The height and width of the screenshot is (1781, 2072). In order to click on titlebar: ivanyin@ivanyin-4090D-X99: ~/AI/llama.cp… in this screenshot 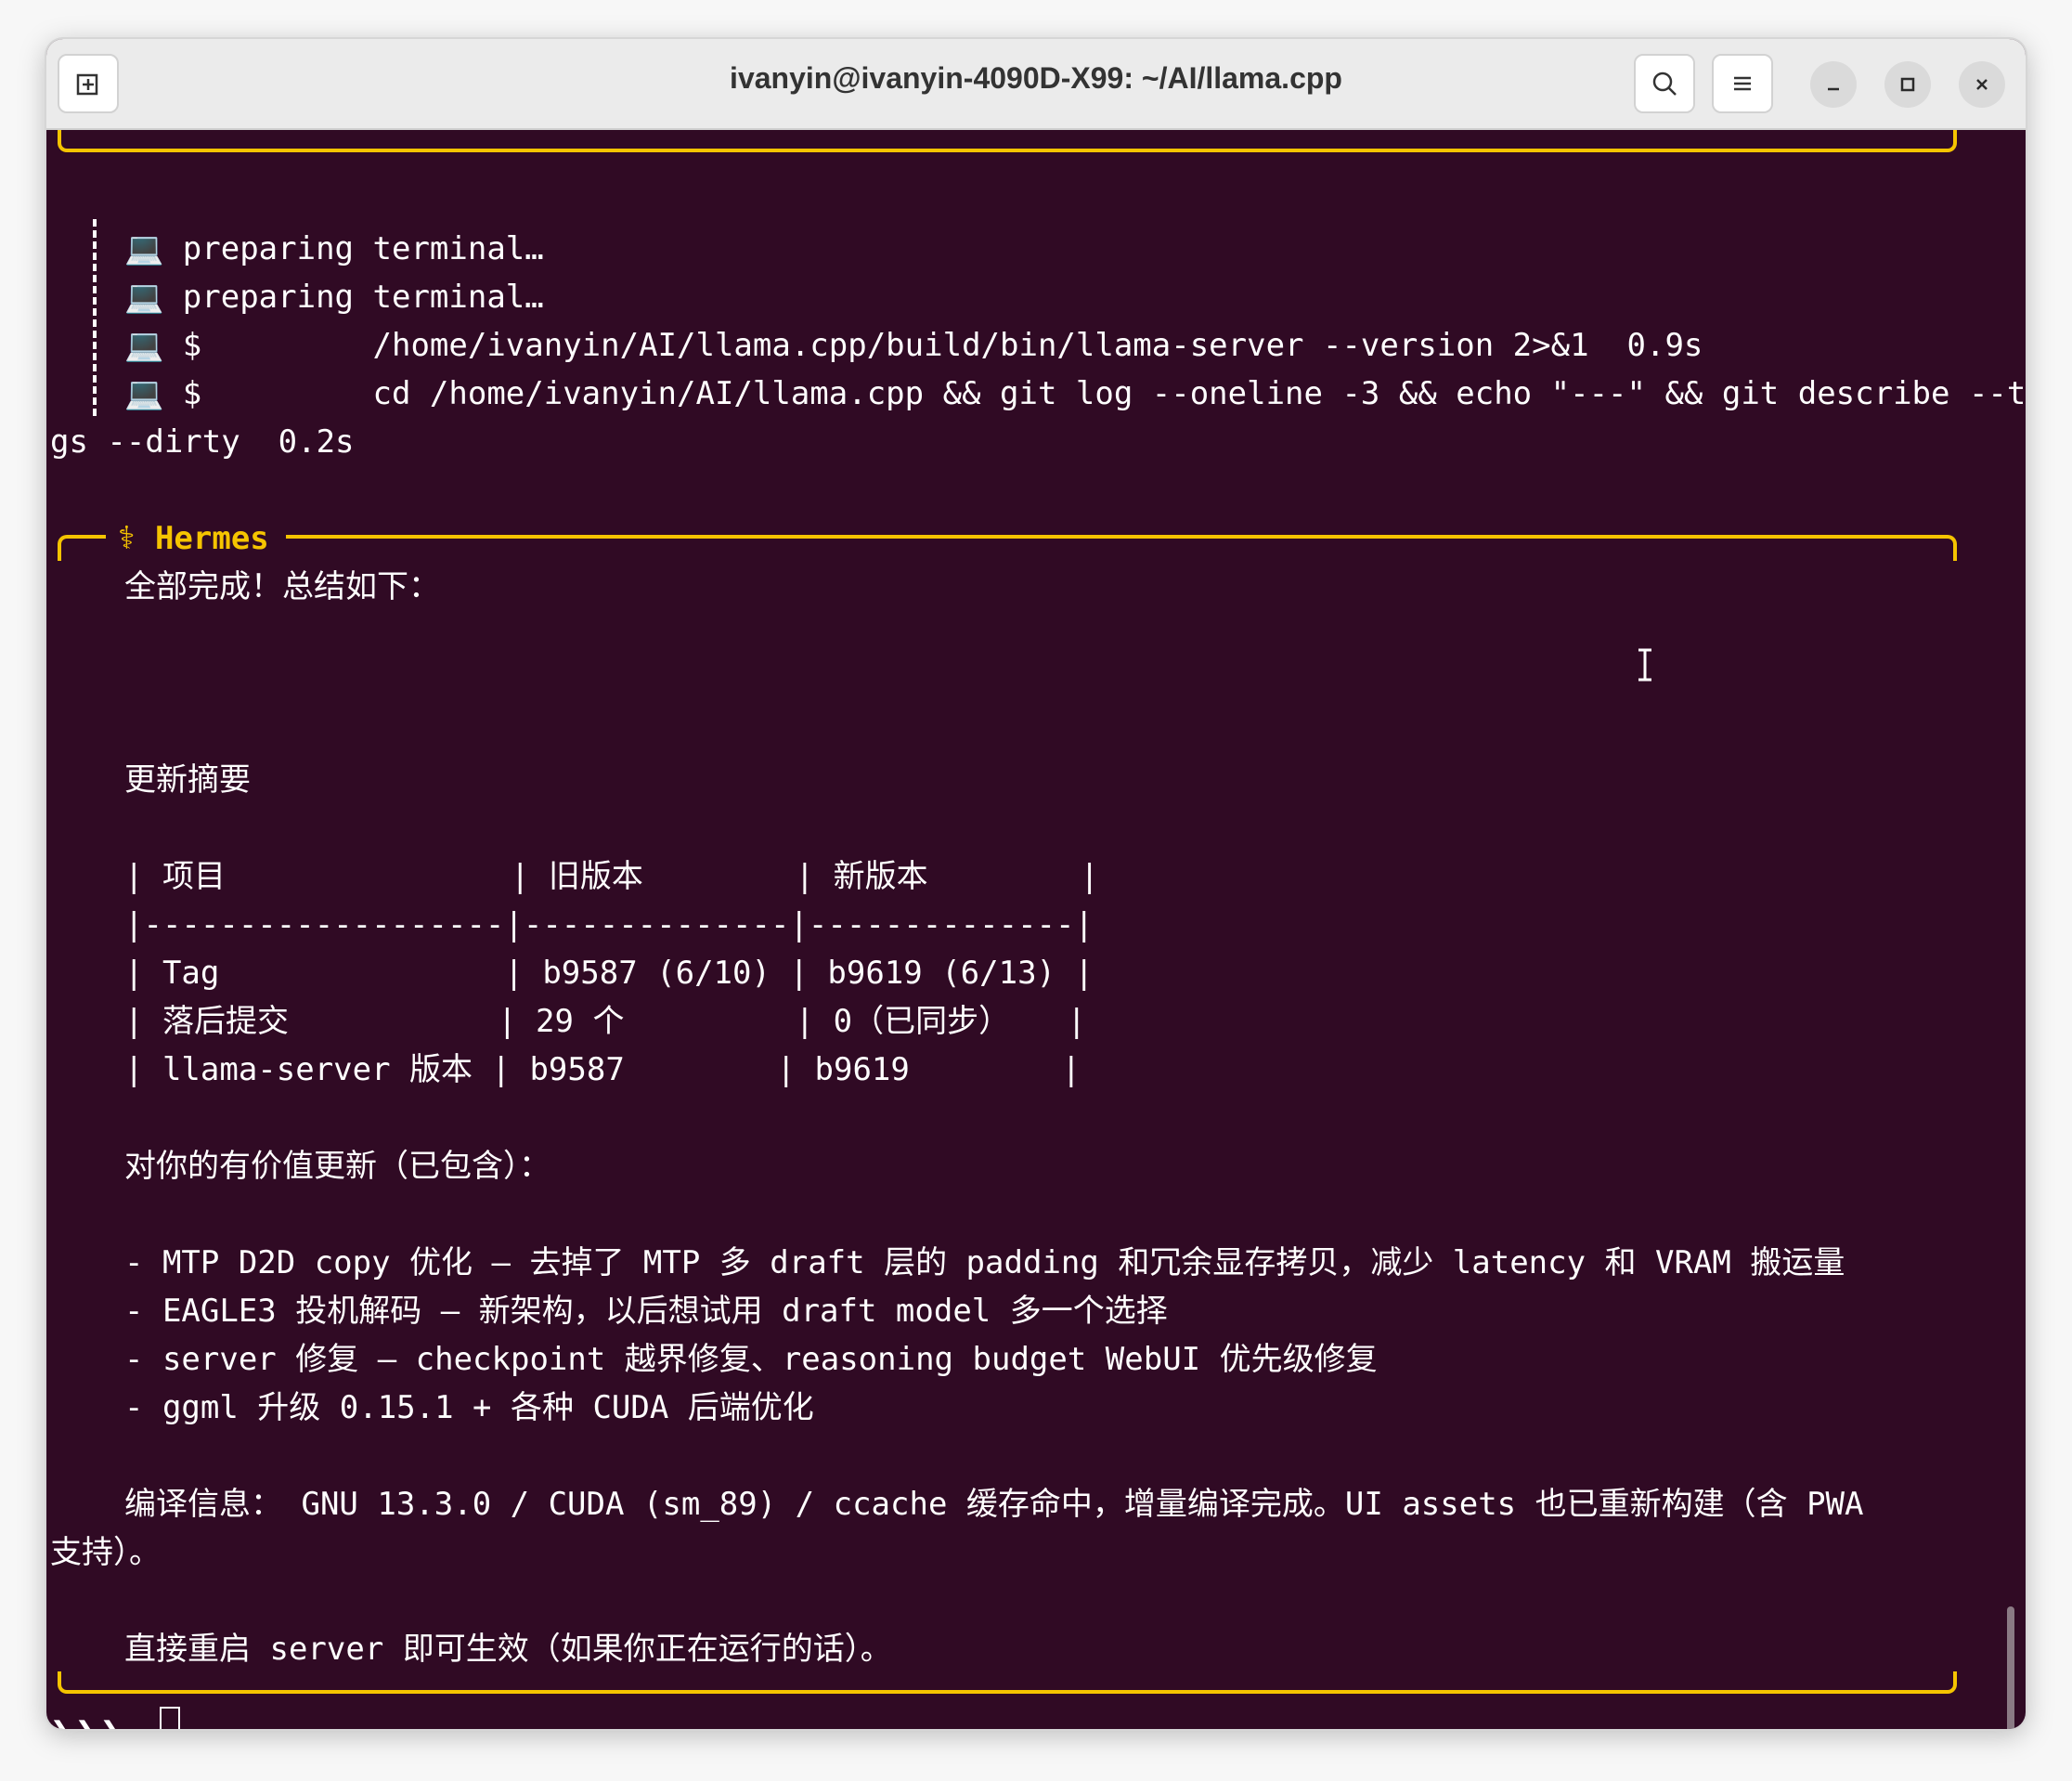, I will do `click(1036, 84)`.